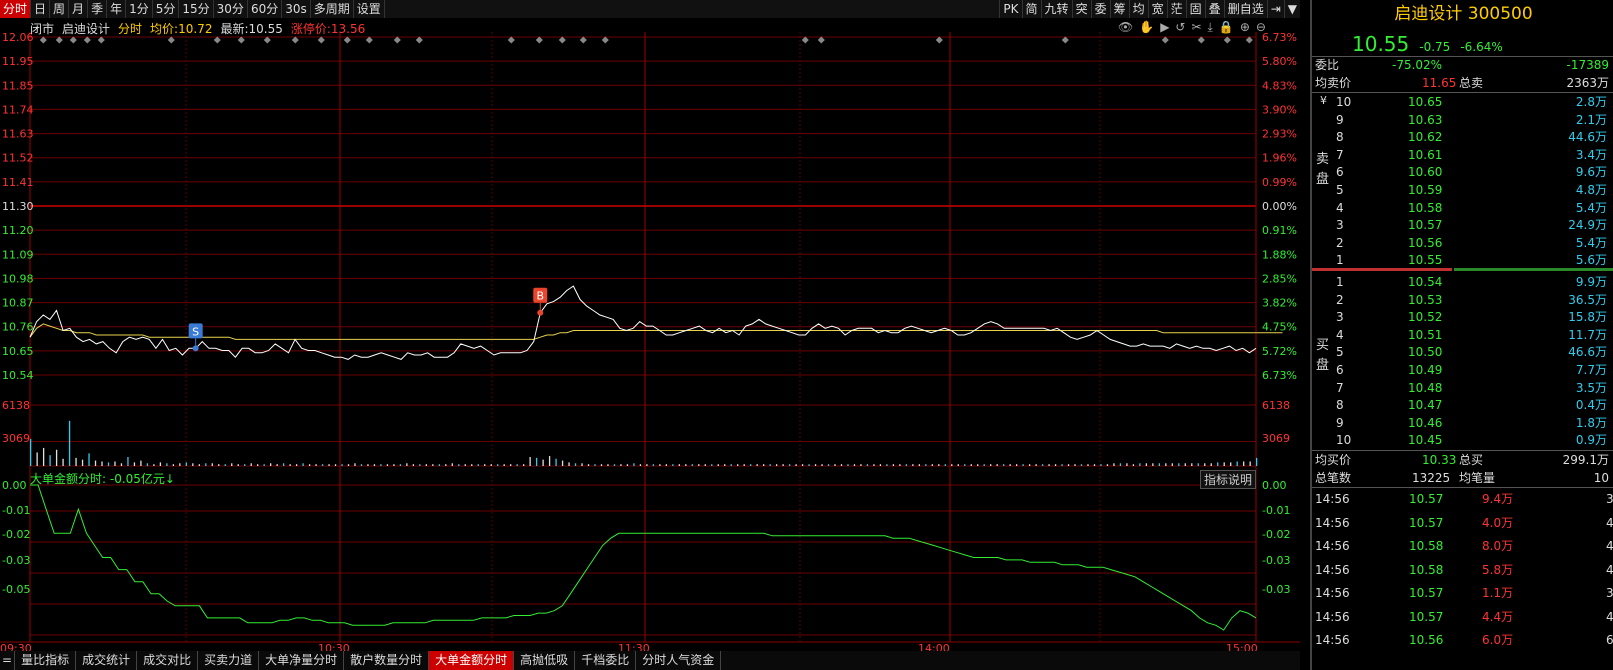  I want to click on period-tab: 分时, so click(16, 9).